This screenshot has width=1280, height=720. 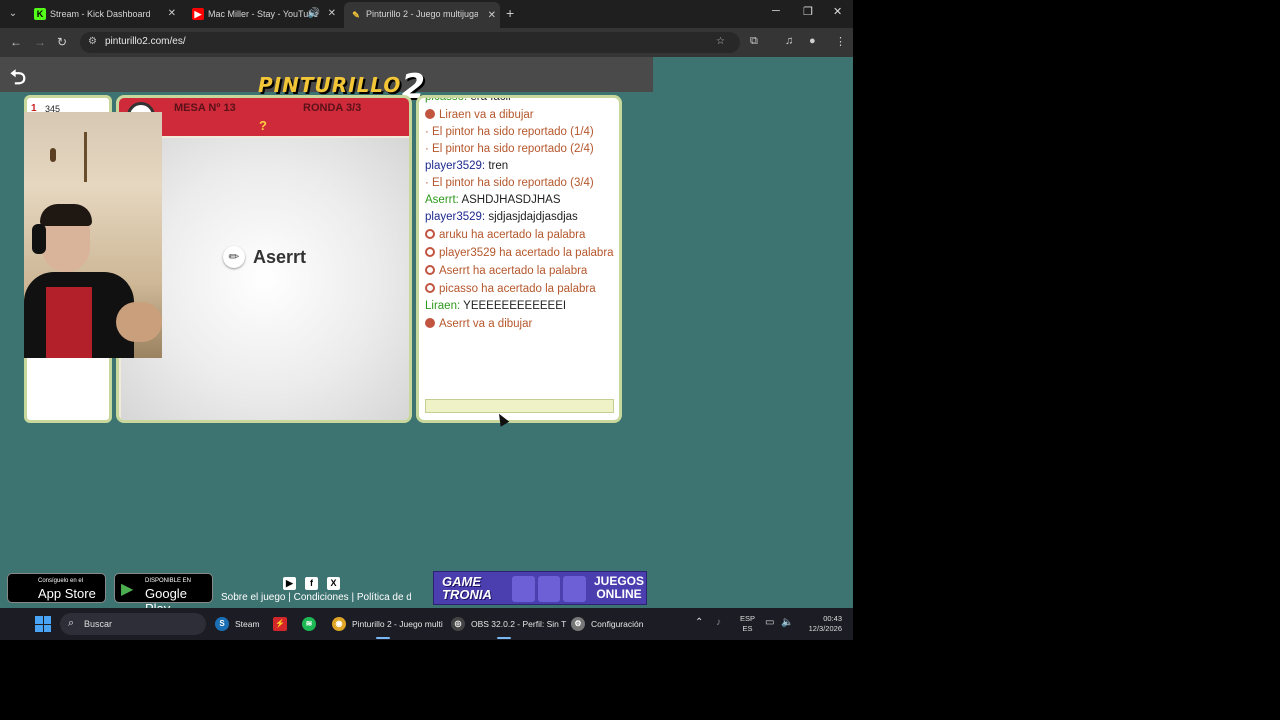 What do you see at coordinates (510, 13) in the screenshot?
I see `new-tab-button: +` at bounding box center [510, 13].